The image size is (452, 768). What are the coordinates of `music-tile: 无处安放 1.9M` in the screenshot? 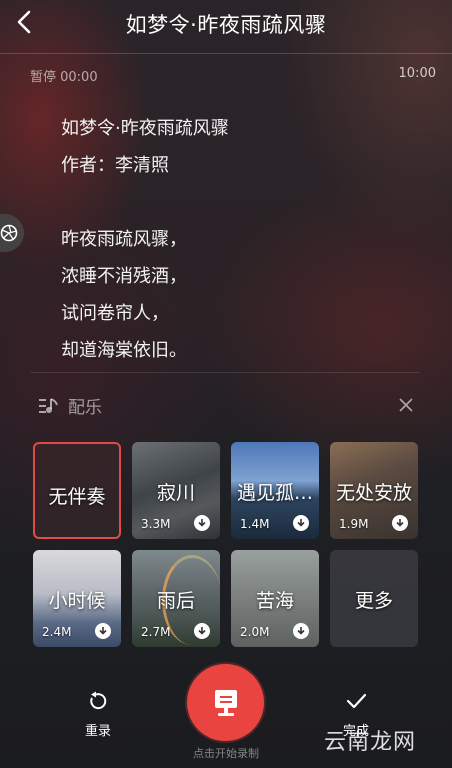 It's located at (374, 490).